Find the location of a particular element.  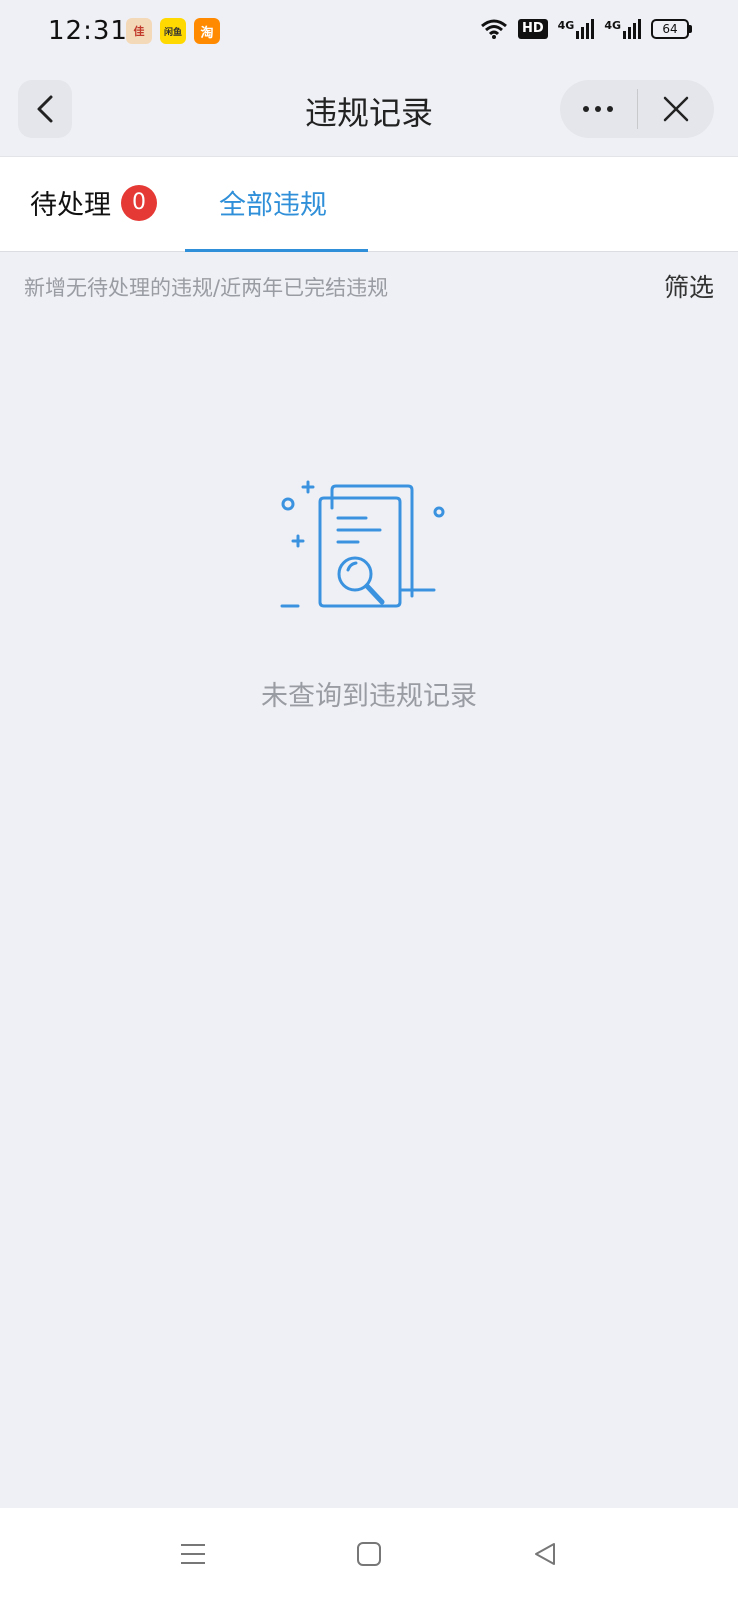

xianyu-notification-icon: 闲鱼 is located at coordinates (173, 31).